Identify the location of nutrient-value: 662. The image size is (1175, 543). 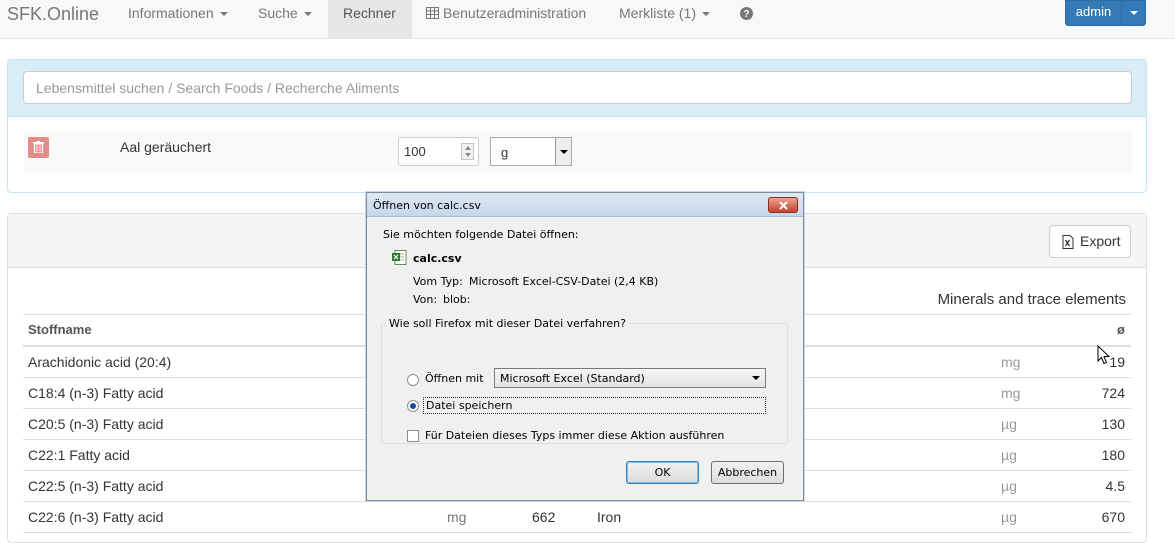
(544, 517).